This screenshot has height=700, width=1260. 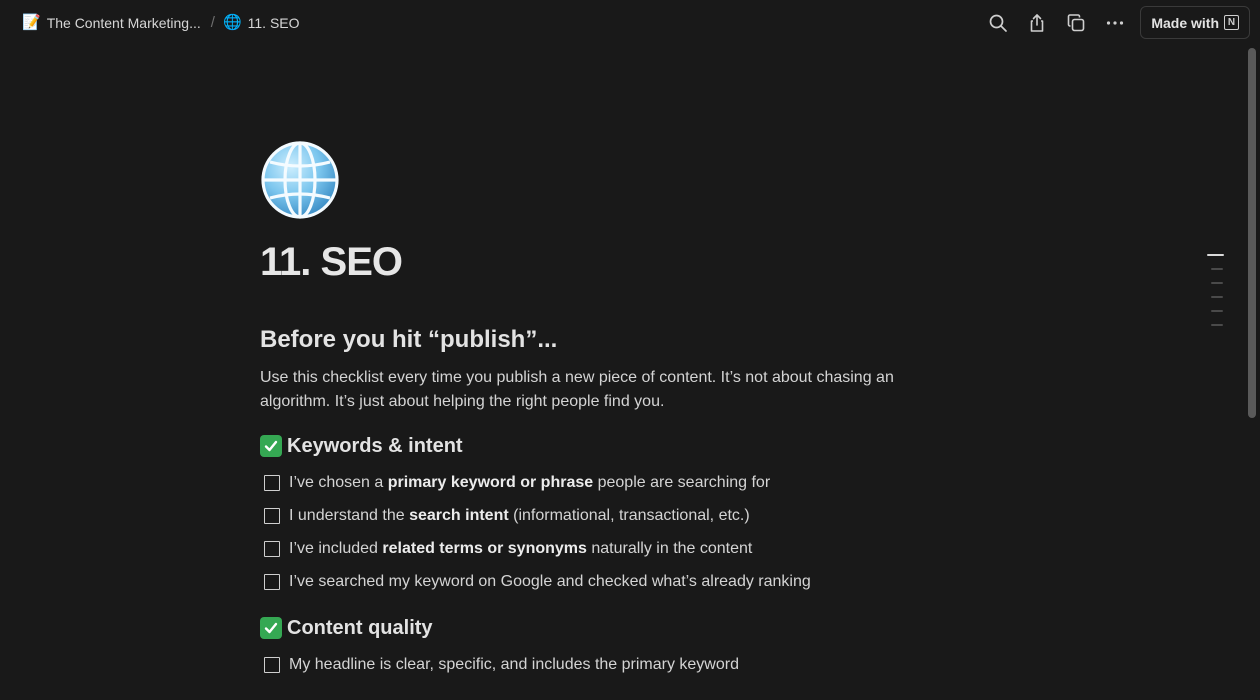 What do you see at coordinates (610, 446) in the screenshot?
I see `checklist-heading-keywords: Keywords & intent` at bounding box center [610, 446].